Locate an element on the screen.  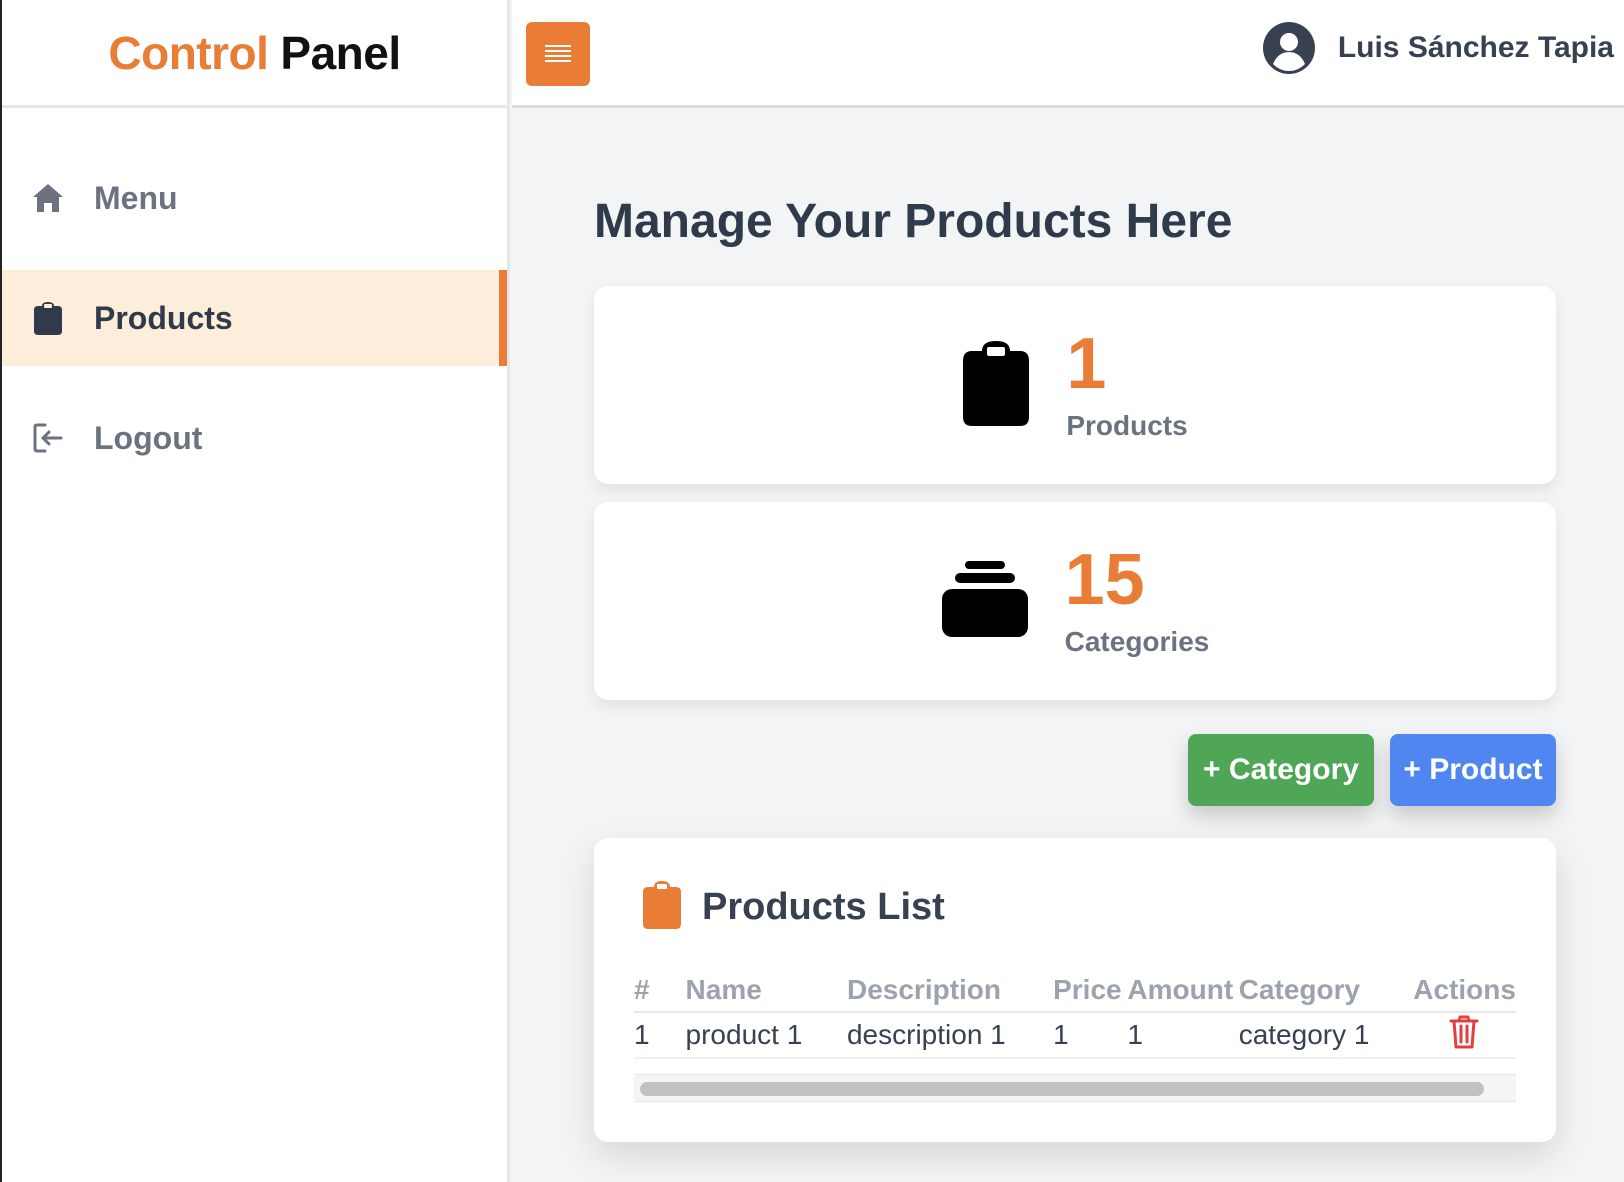
stat-card-products: 1 Products is located at coordinates (1075, 385).